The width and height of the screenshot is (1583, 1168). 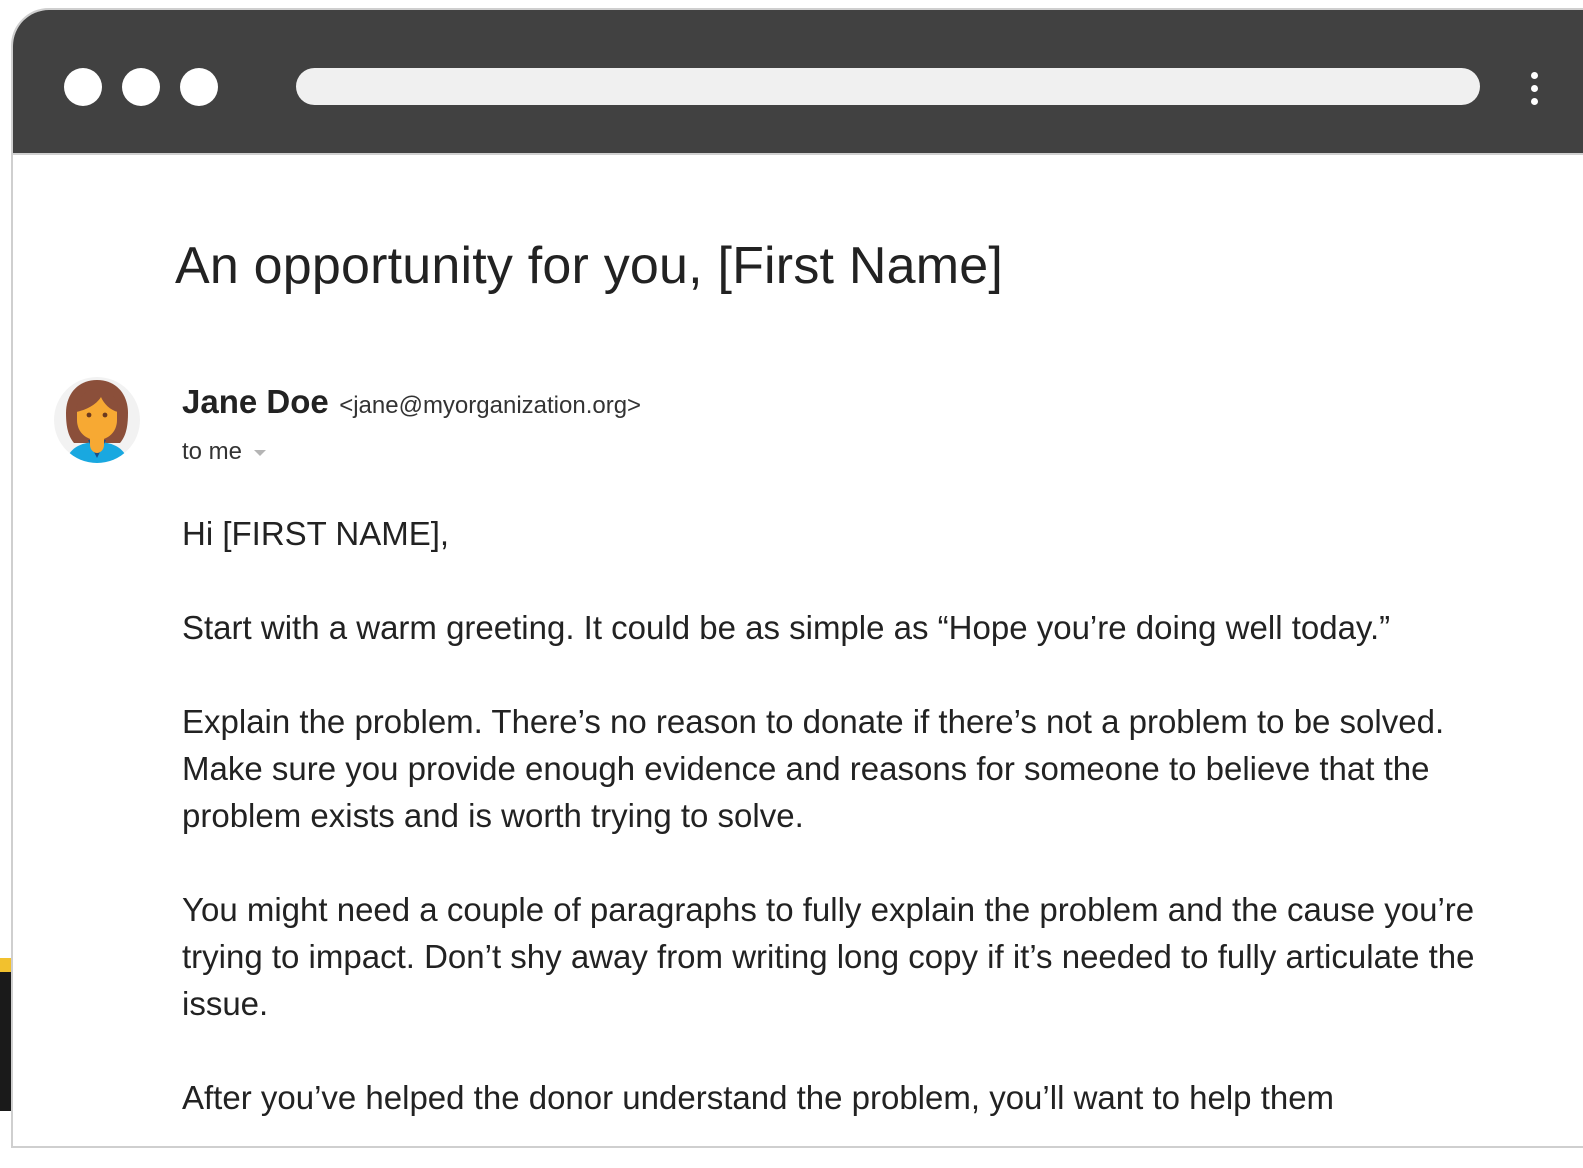 I want to click on browser-titlebar, so click(x=798, y=82).